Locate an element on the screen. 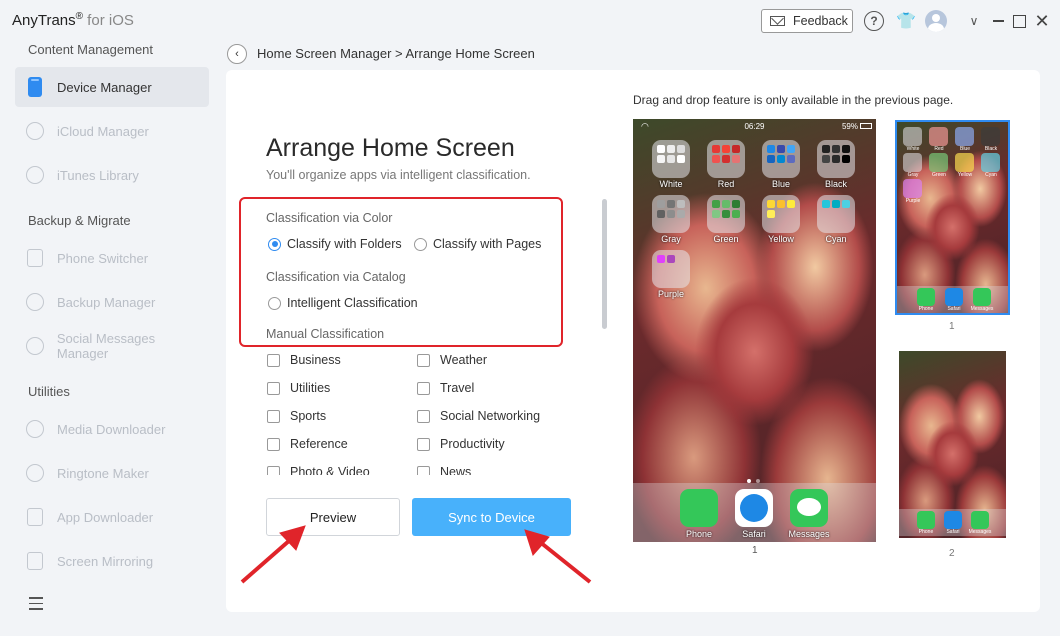  checkbox-label: Productivity is located at coordinates (472, 444).